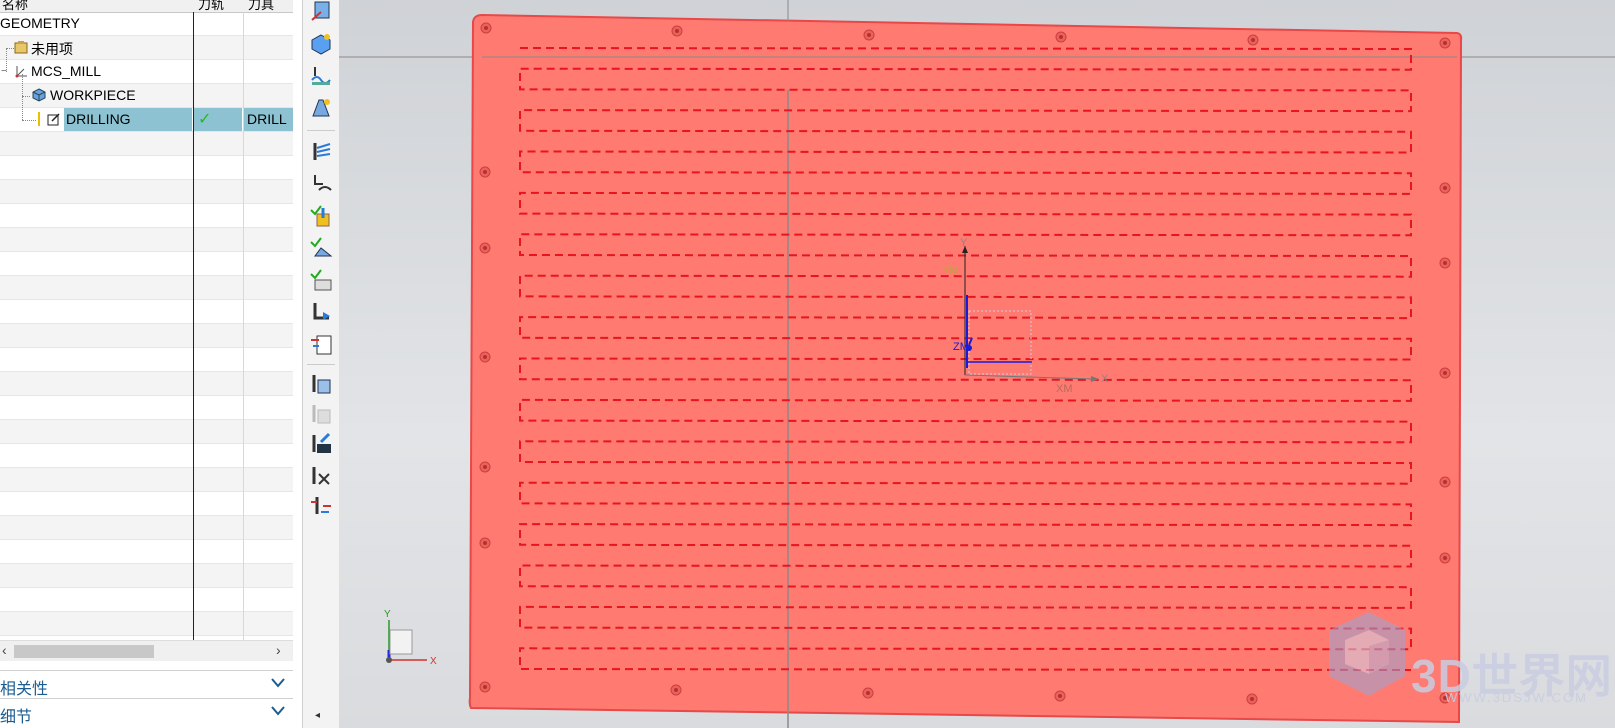  What do you see at coordinates (321, 76) in the screenshot?
I see `create-method-icon` at bounding box center [321, 76].